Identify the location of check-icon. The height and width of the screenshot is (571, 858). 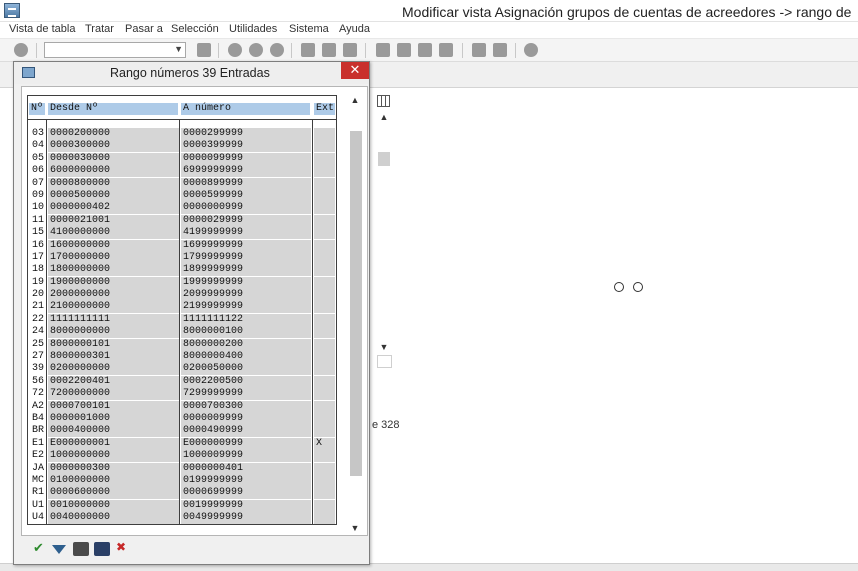
(39, 548).